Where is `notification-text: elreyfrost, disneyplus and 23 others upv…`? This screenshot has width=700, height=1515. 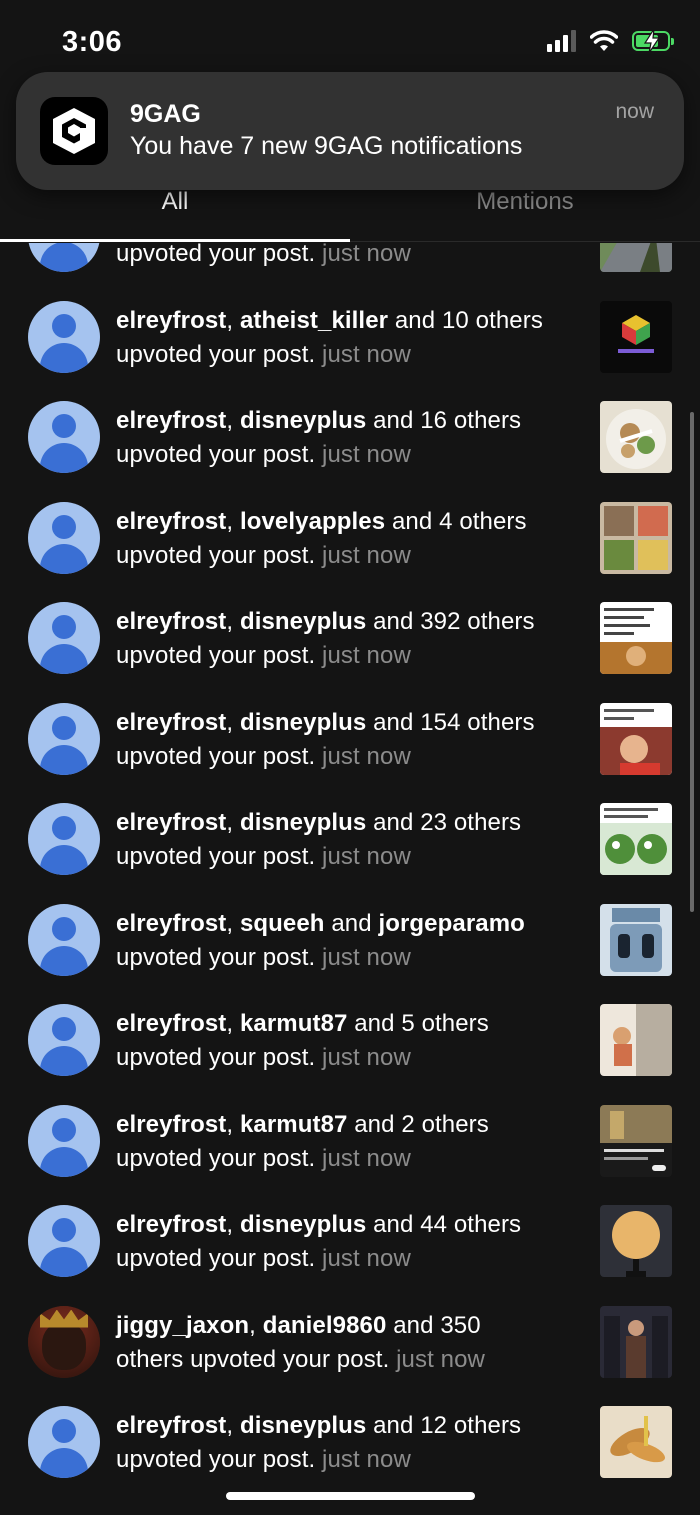 notification-text: elreyfrost, disneyplus and 23 others upv… is located at coordinates (319, 839).